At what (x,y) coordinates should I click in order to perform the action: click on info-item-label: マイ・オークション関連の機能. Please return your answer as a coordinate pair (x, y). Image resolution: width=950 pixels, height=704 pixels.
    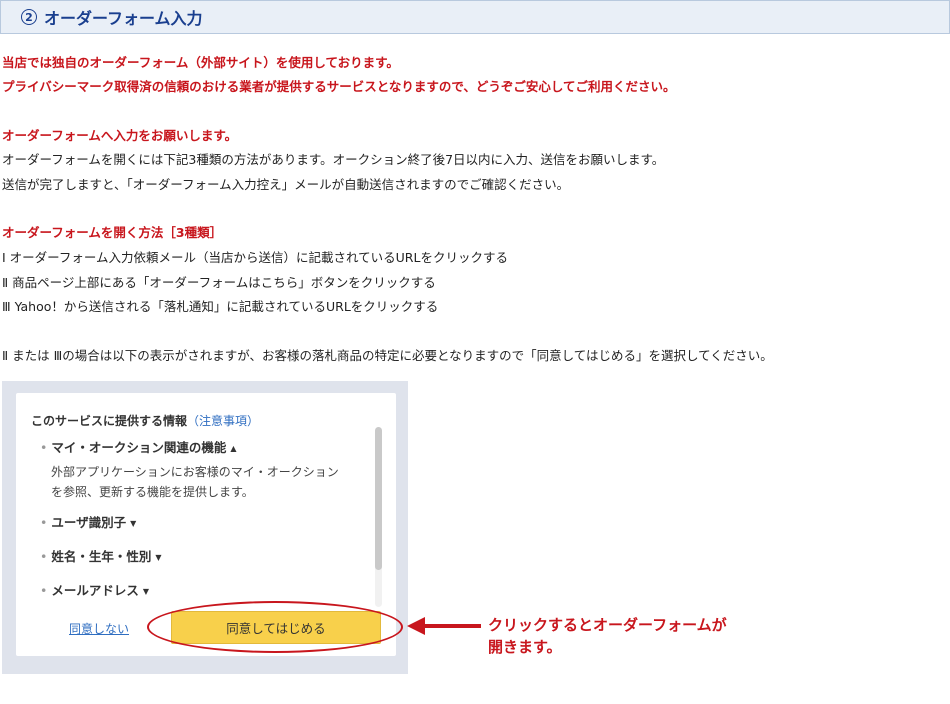
    Looking at the image, I should click on (139, 447).